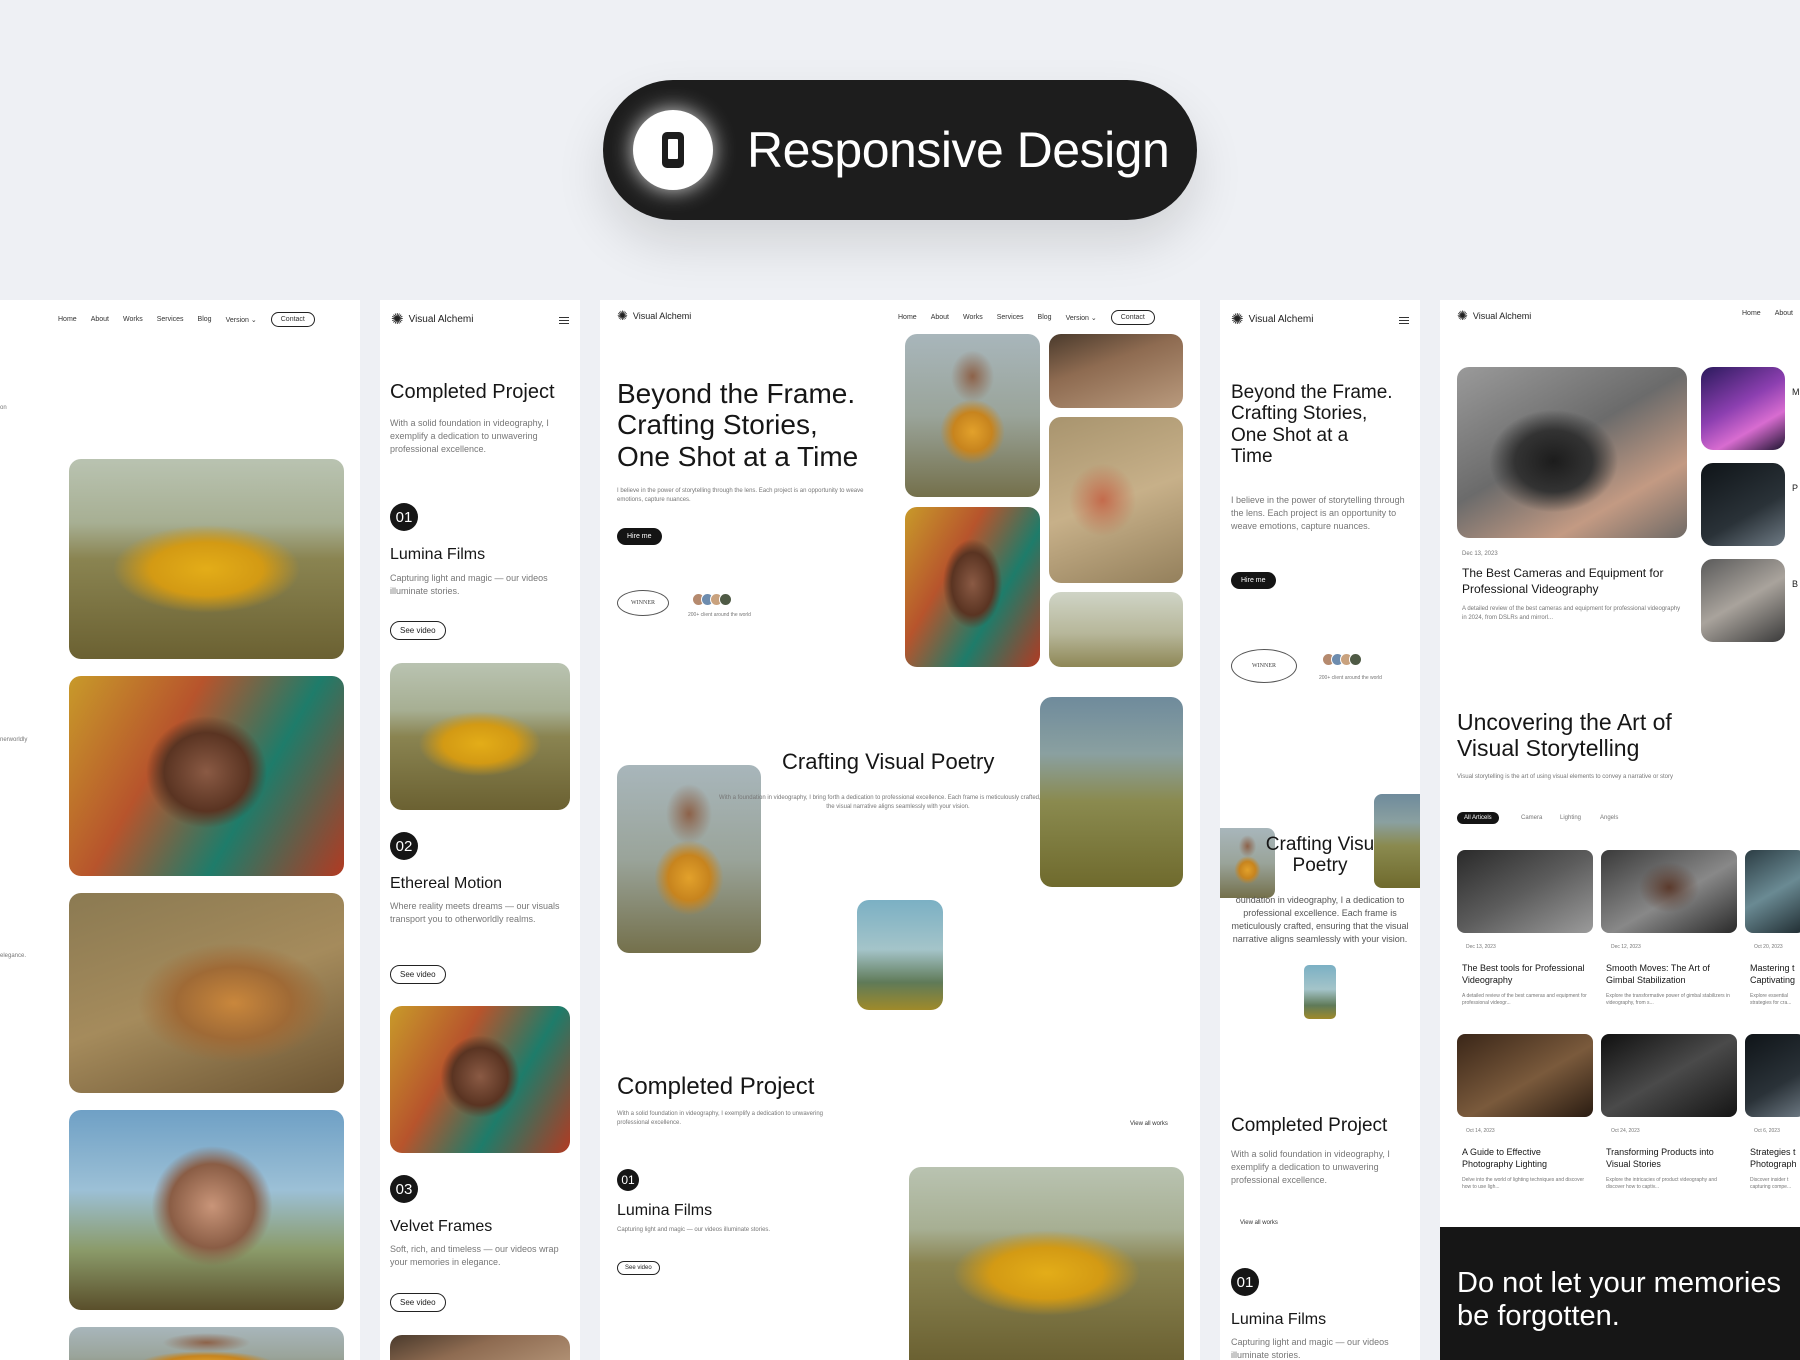  Describe the element at coordinates (206, 776) in the screenshot. I see `woman-portrait-image` at that location.